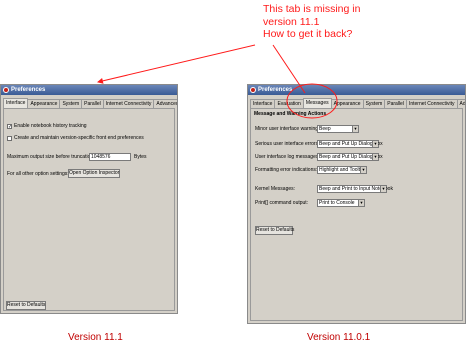  Describe the element at coordinates (282, 203) in the screenshot. I see `print-output-label: Print[] command output:` at that location.